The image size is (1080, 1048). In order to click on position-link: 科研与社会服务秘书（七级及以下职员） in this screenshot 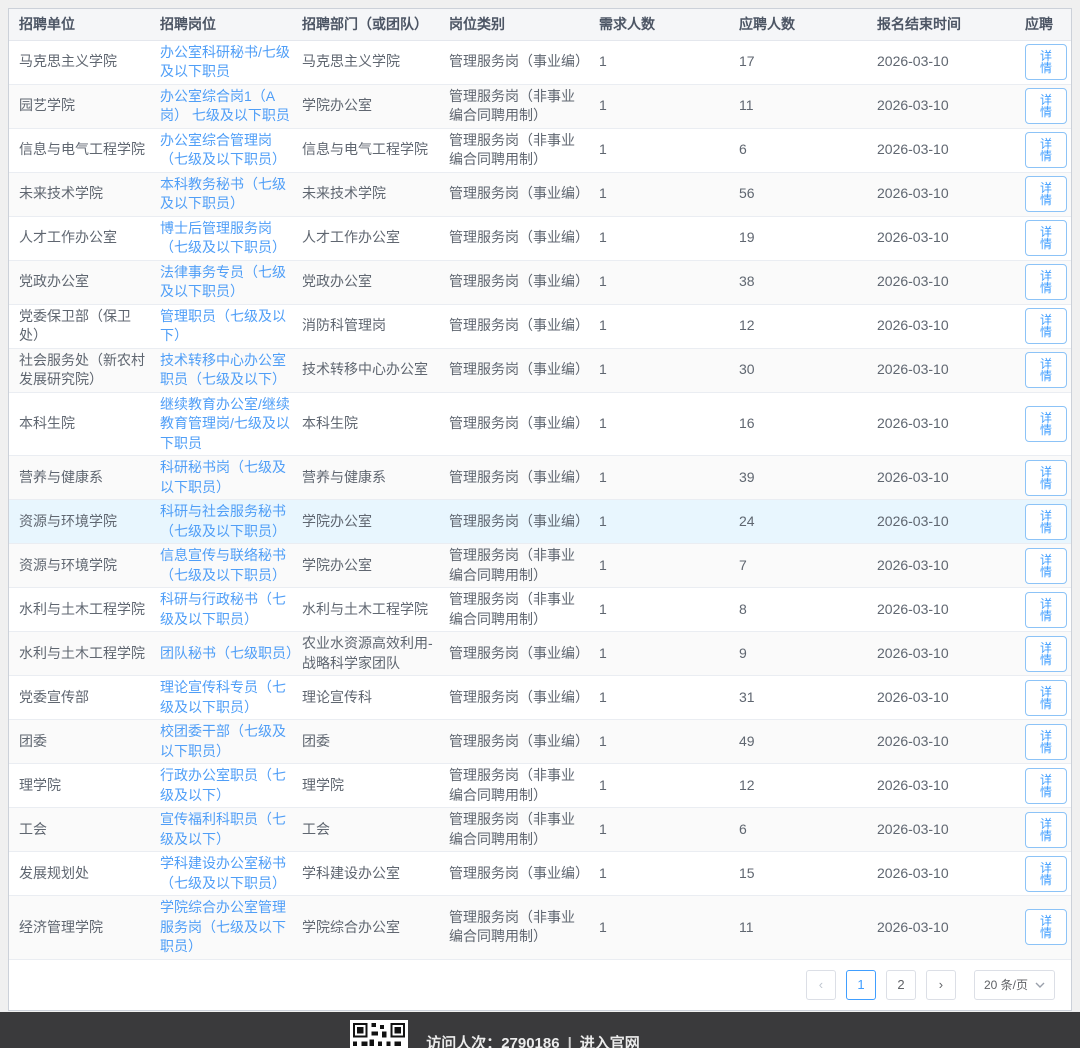, I will do `click(223, 521)`.